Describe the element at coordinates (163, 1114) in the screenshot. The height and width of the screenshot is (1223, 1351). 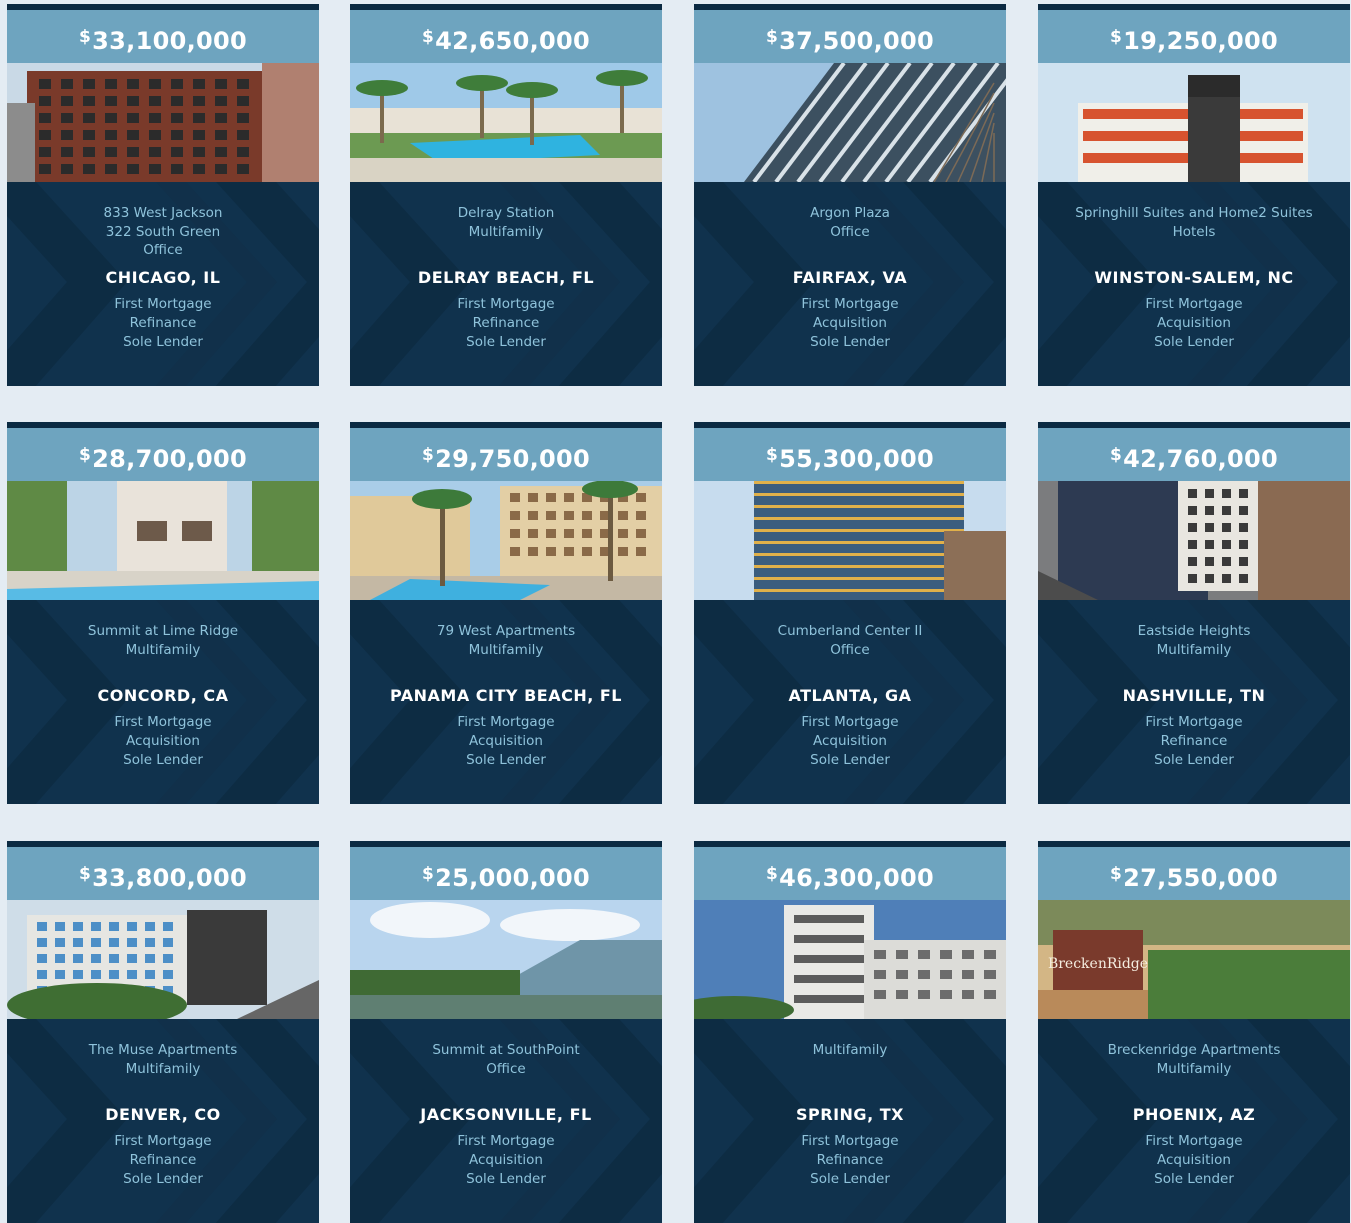
I see `property-location: DENVER, CO` at that location.